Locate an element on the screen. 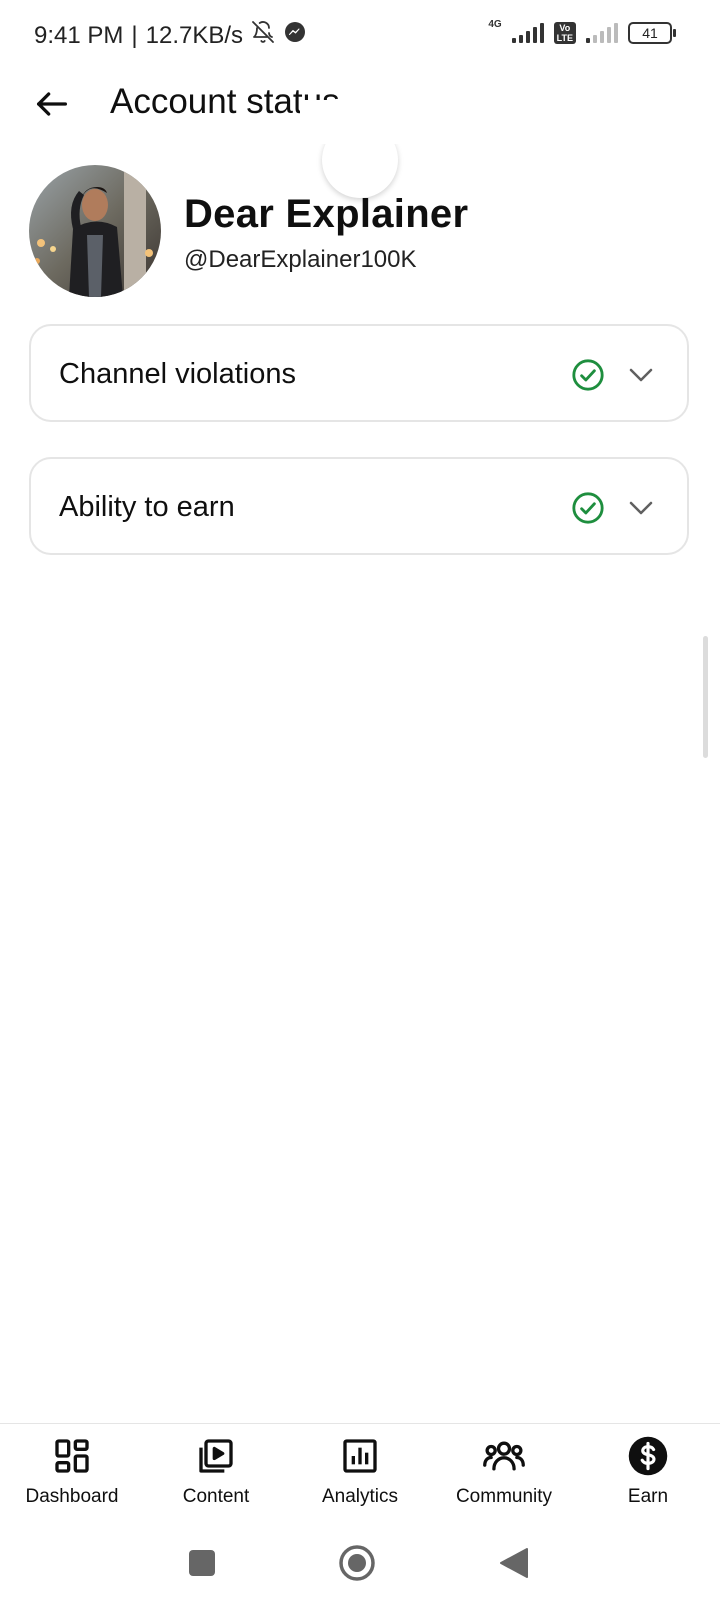 The height and width of the screenshot is (1600, 720). dashboard-icon is located at coordinates (72, 1456).